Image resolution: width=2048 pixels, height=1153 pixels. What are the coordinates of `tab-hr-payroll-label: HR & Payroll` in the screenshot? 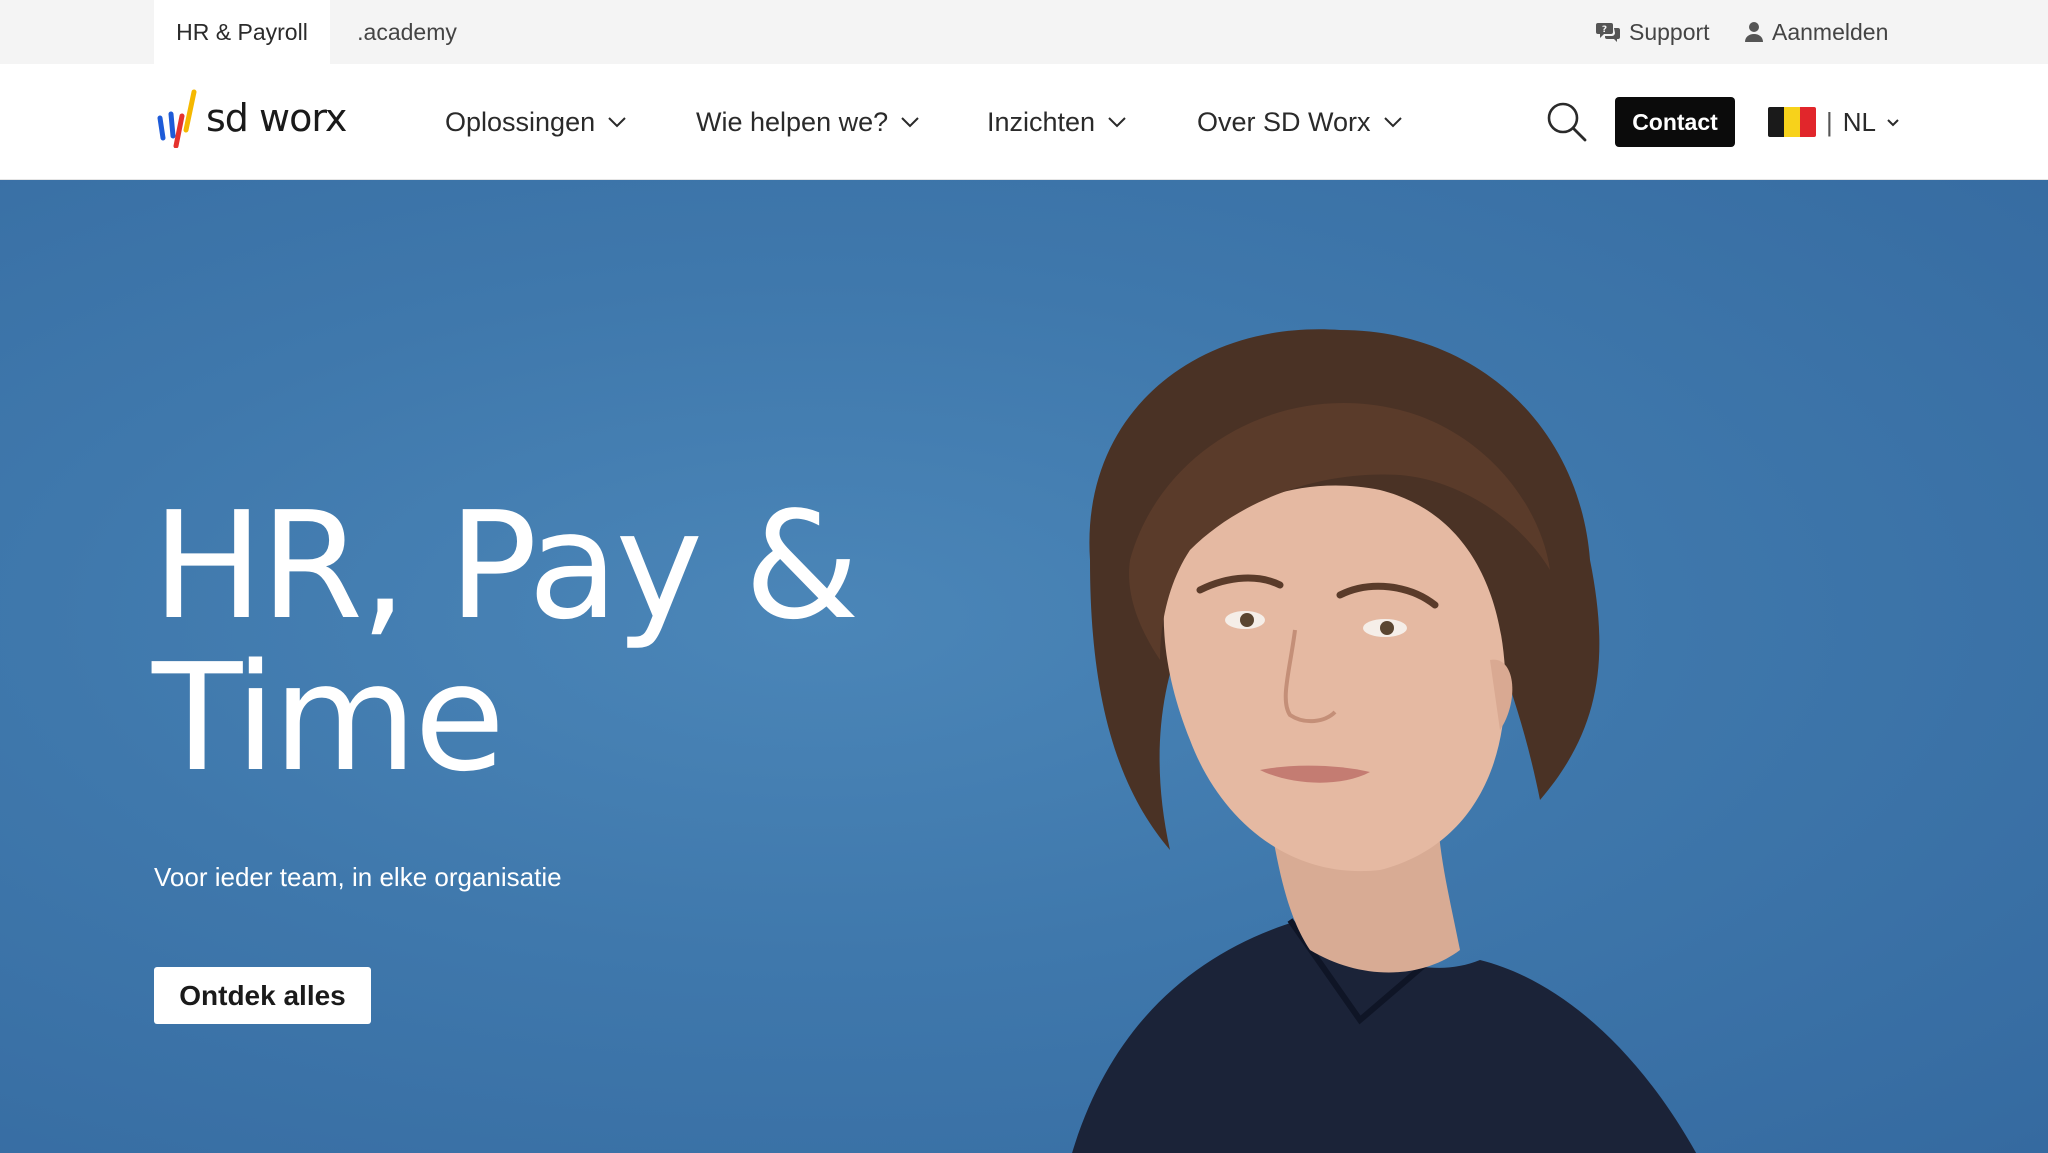 It's located at (242, 31).